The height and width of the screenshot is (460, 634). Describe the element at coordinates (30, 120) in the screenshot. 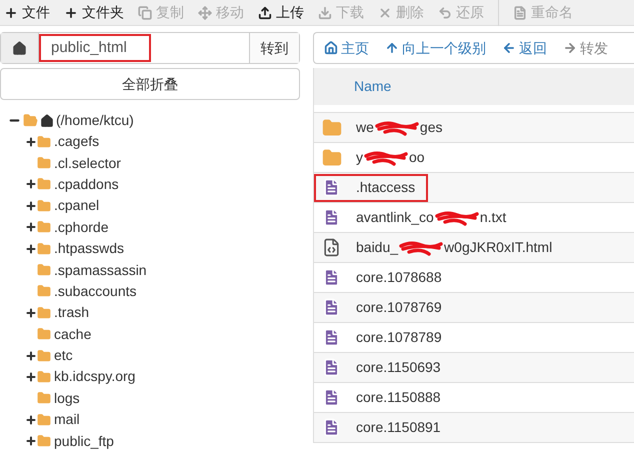

I see `open-folder-icon` at that location.